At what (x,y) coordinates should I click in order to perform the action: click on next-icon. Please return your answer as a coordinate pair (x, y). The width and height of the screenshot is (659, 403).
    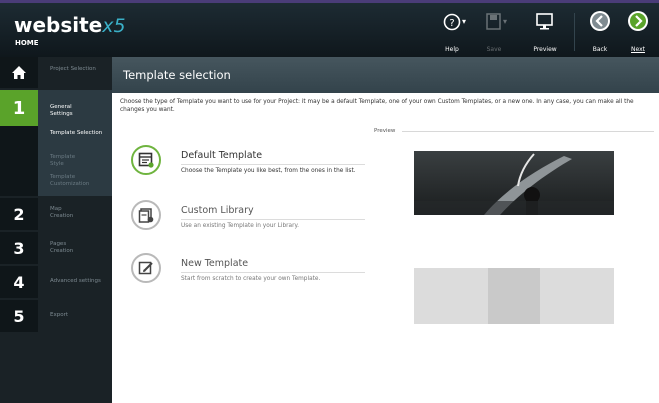
    Looking at the image, I should click on (638, 21).